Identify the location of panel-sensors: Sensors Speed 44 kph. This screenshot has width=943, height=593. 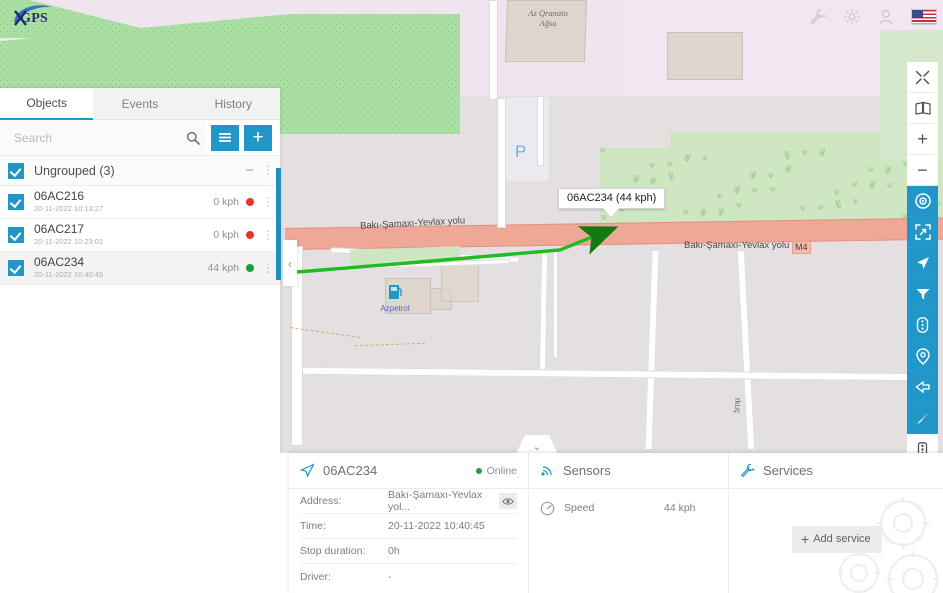
(629, 523).